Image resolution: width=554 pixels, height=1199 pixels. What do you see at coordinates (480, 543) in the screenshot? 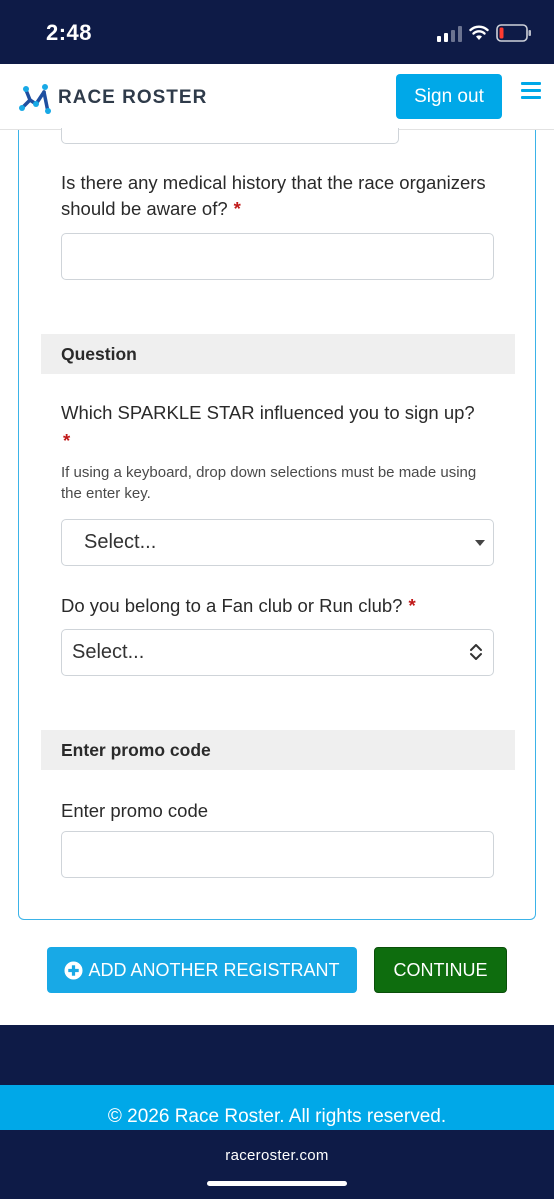
I see `chevron-down-icon` at bounding box center [480, 543].